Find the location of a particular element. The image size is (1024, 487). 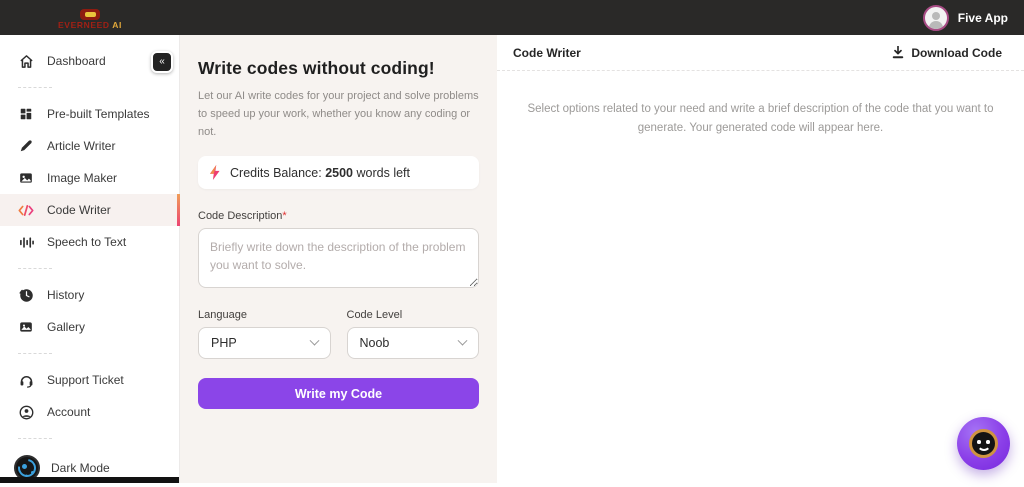

sidebar-item-label: Image Maker is located at coordinates (82, 178).